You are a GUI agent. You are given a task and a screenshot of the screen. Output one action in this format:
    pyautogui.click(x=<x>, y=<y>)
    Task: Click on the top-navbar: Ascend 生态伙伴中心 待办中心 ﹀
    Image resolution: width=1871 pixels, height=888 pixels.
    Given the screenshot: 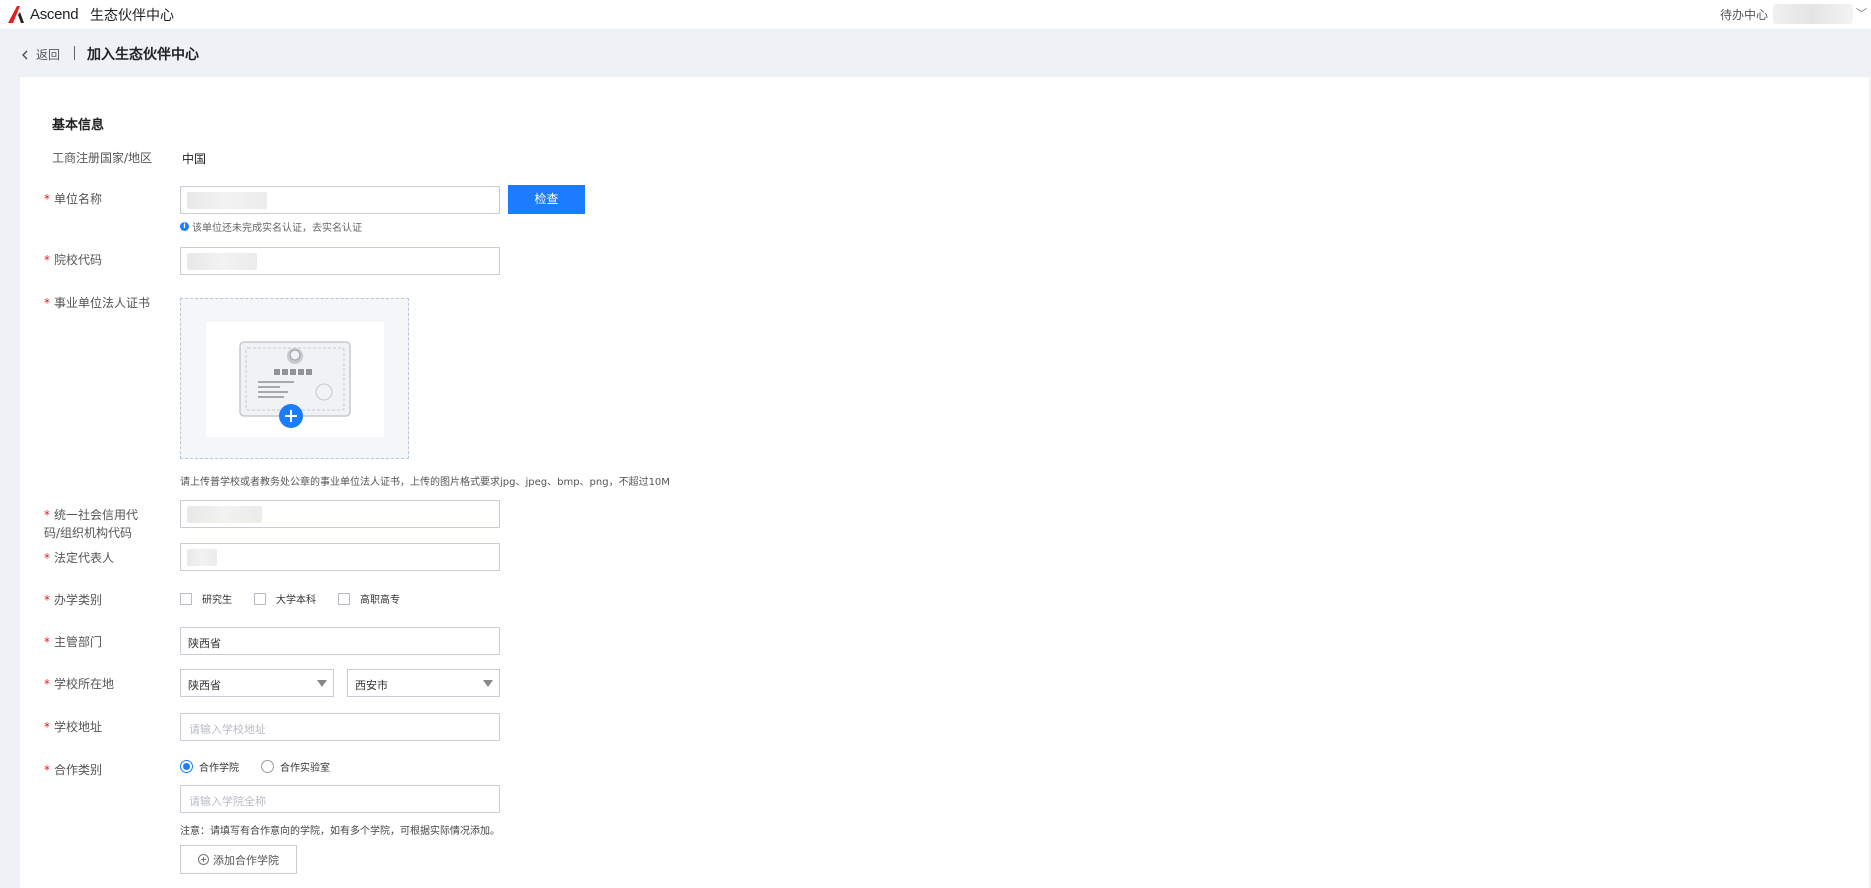 What is the action you would take?
    pyautogui.click(x=935, y=14)
    